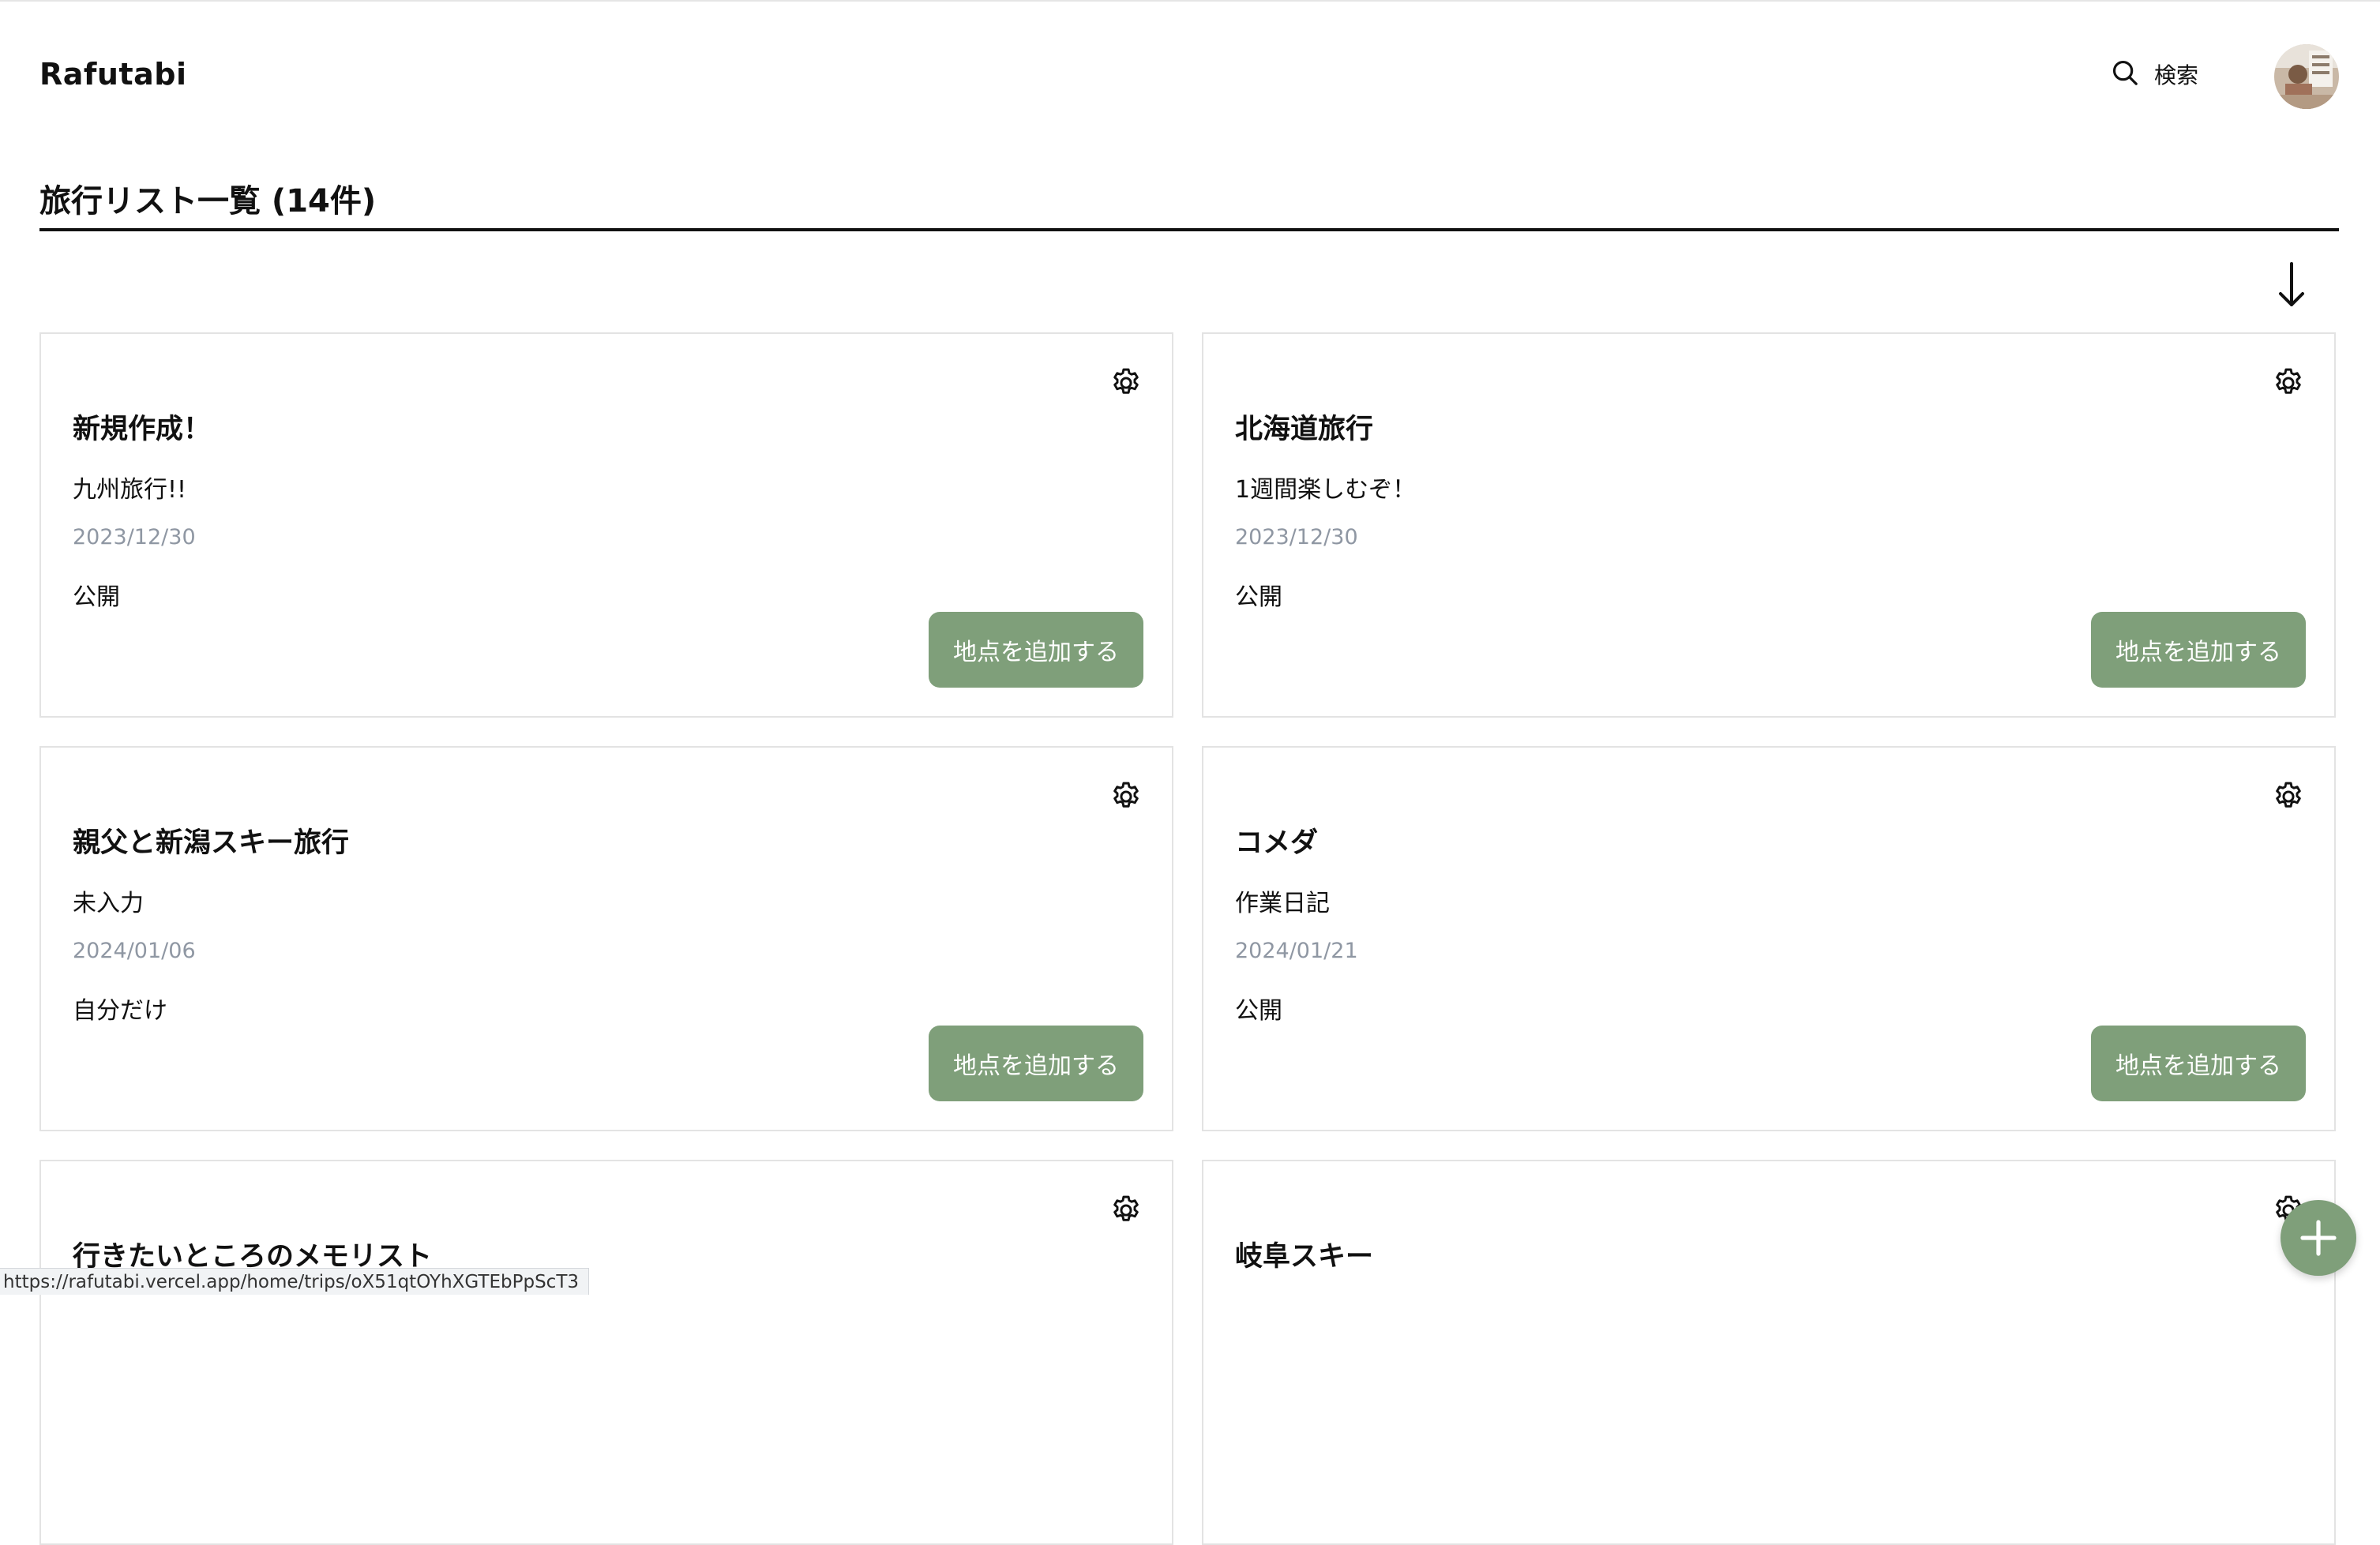  I want to click on trip-description: 作業日記, so click(1282, 903).